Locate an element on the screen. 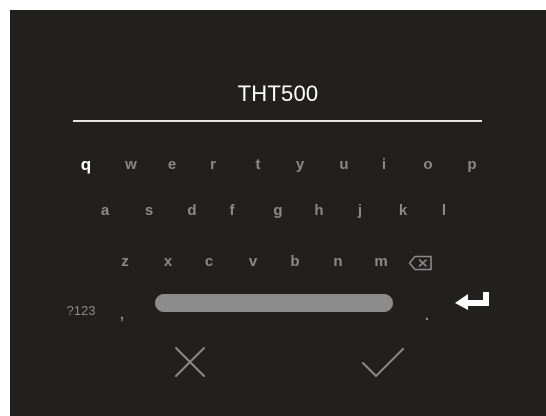  key-g: g is located at coordinates (278, 211).